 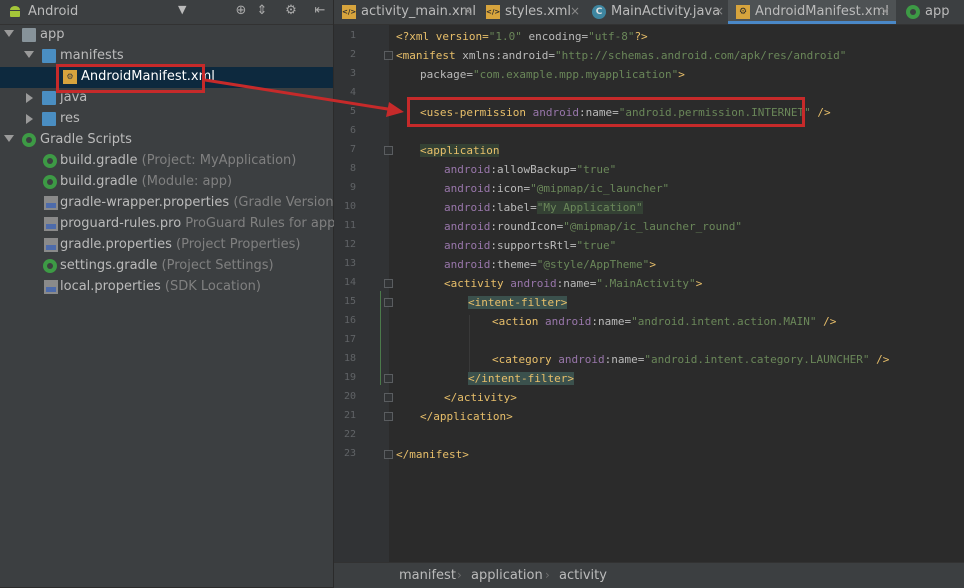 What do you see at coordinates (543, 207) in the screenshot?
I see `code-line-10: android:label="My Application"` at bounding box center [543, 207].